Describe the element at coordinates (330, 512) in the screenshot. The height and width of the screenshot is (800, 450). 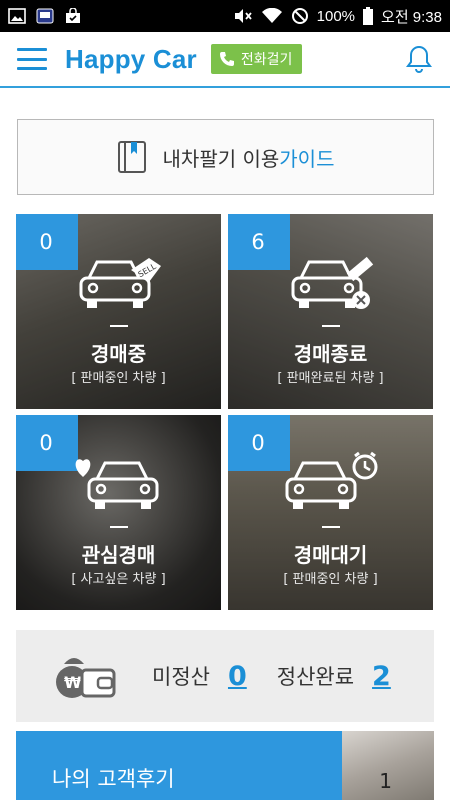
I see `tile-auction-pending: 0 경매대기 [ 판매중인 차량 ]` at that location.